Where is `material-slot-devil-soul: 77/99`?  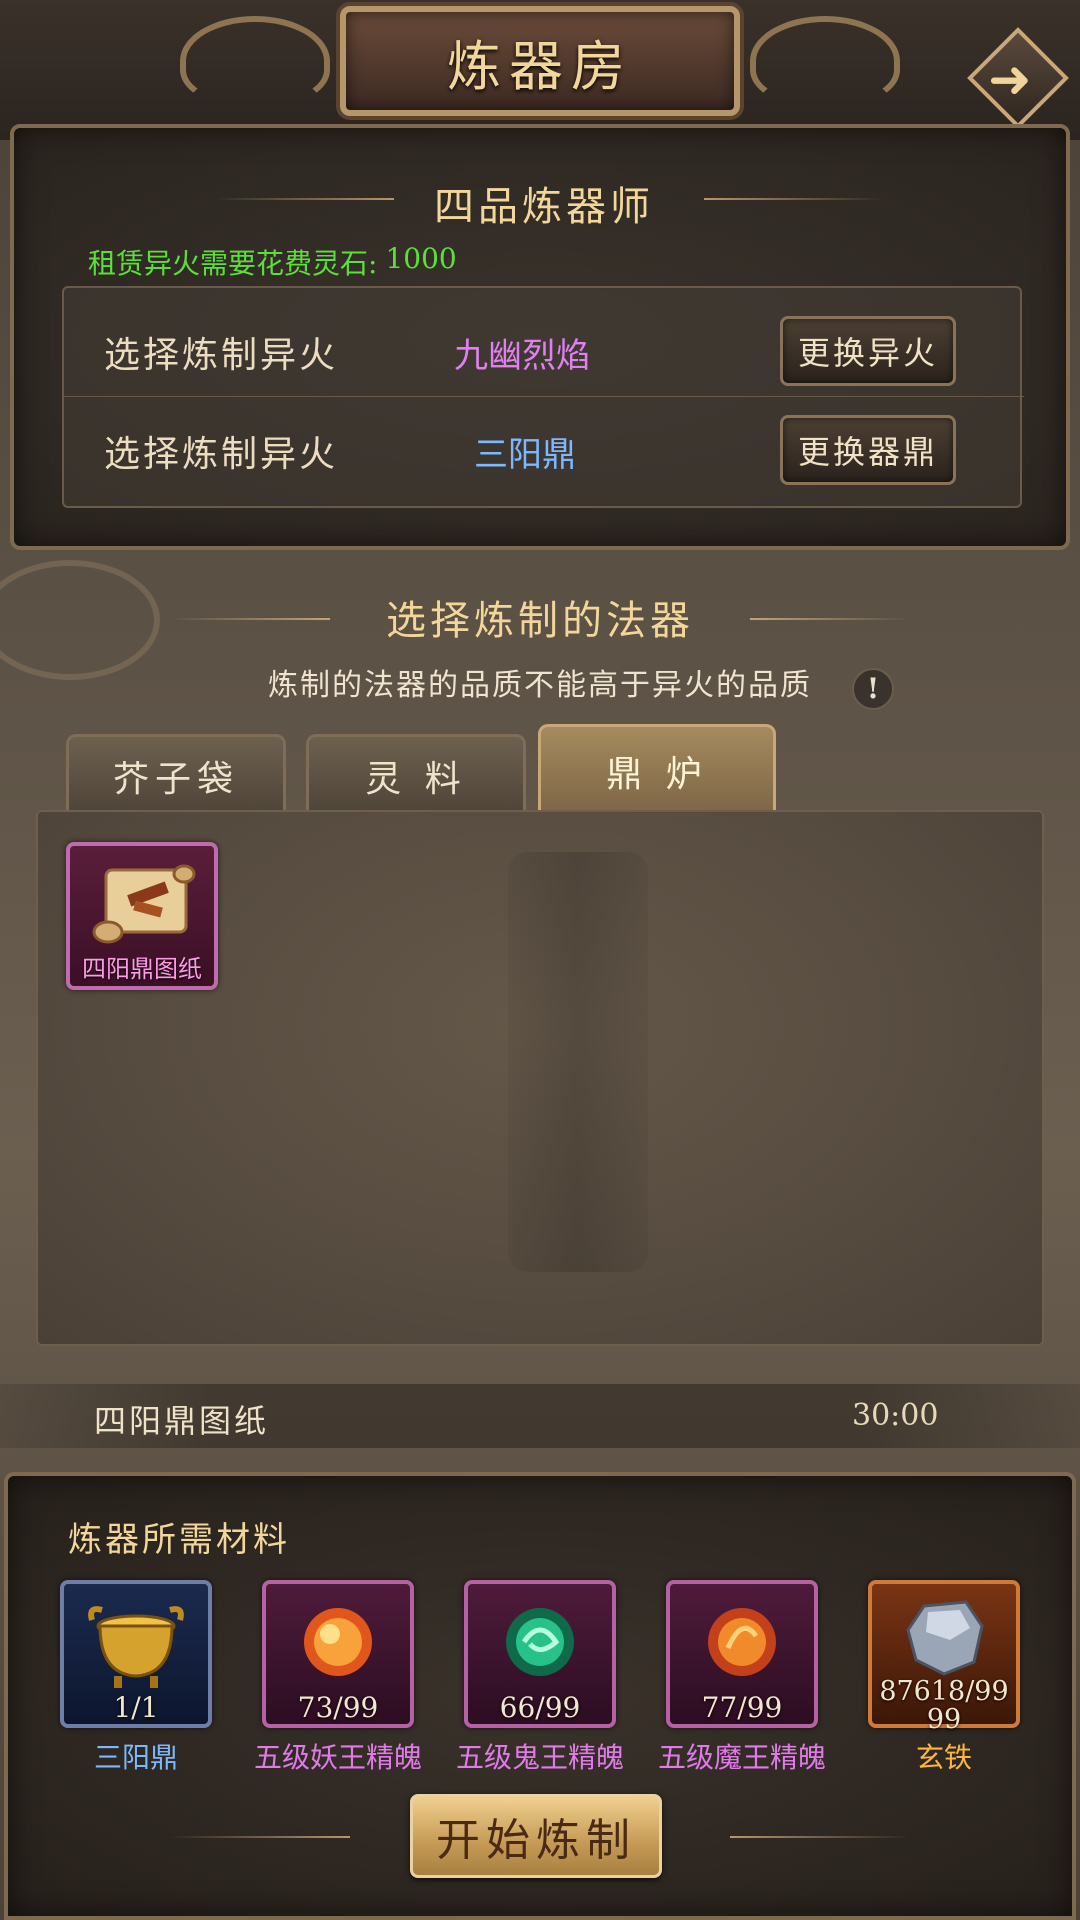
material-slot-devil-soul: 77/99 is located at coordinates (742, 1654).